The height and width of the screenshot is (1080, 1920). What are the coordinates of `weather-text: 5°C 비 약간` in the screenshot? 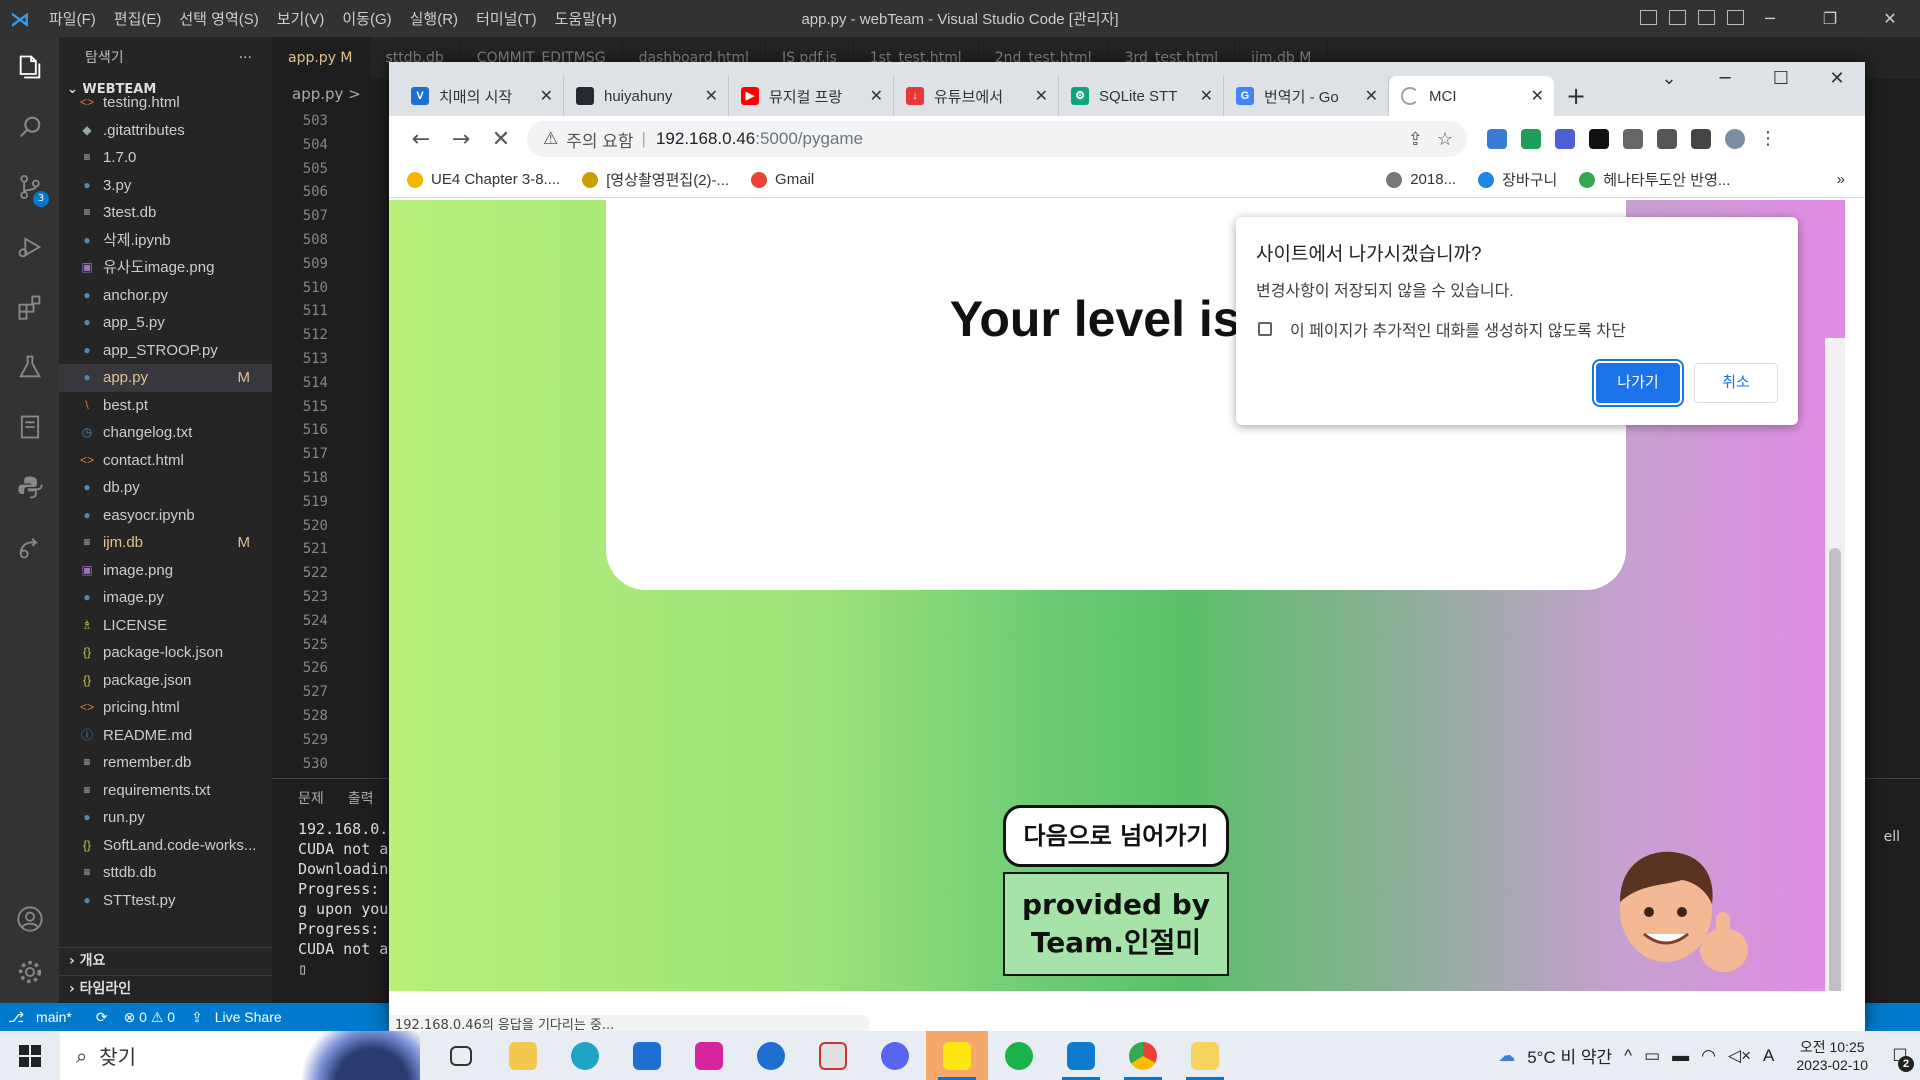 It's located at (1569, 1055).